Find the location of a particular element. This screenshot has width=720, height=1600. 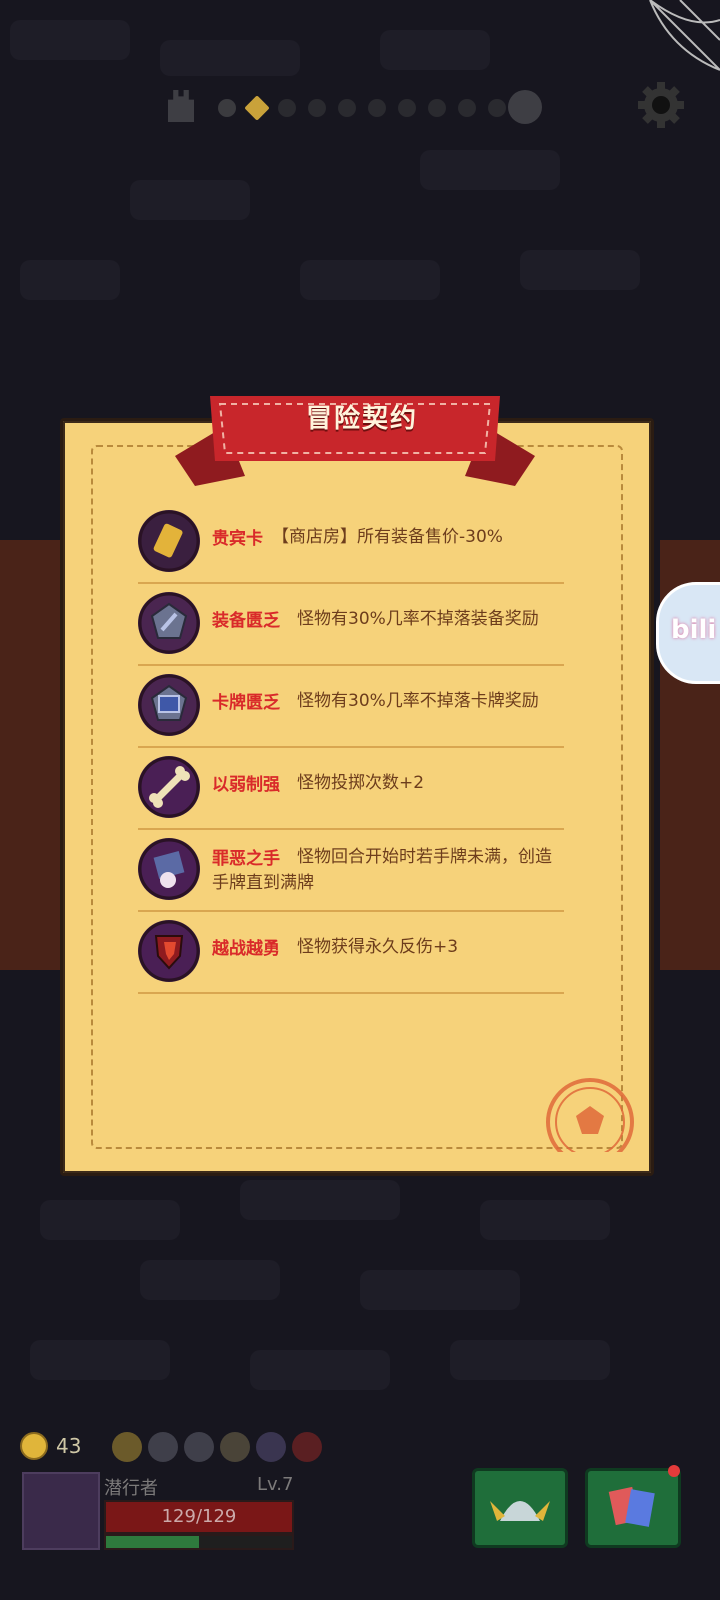

equipment-button is located at coordinates (520, 1508).